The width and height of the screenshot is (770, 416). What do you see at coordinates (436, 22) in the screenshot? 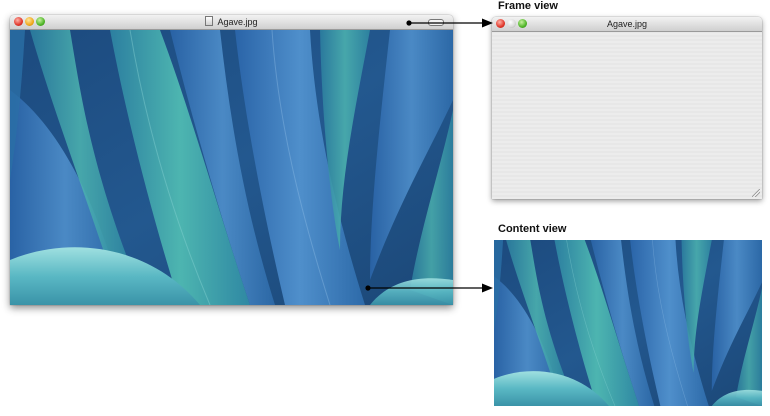
I see `toolbar-toggle-icon` at bounding box center [436, 22].